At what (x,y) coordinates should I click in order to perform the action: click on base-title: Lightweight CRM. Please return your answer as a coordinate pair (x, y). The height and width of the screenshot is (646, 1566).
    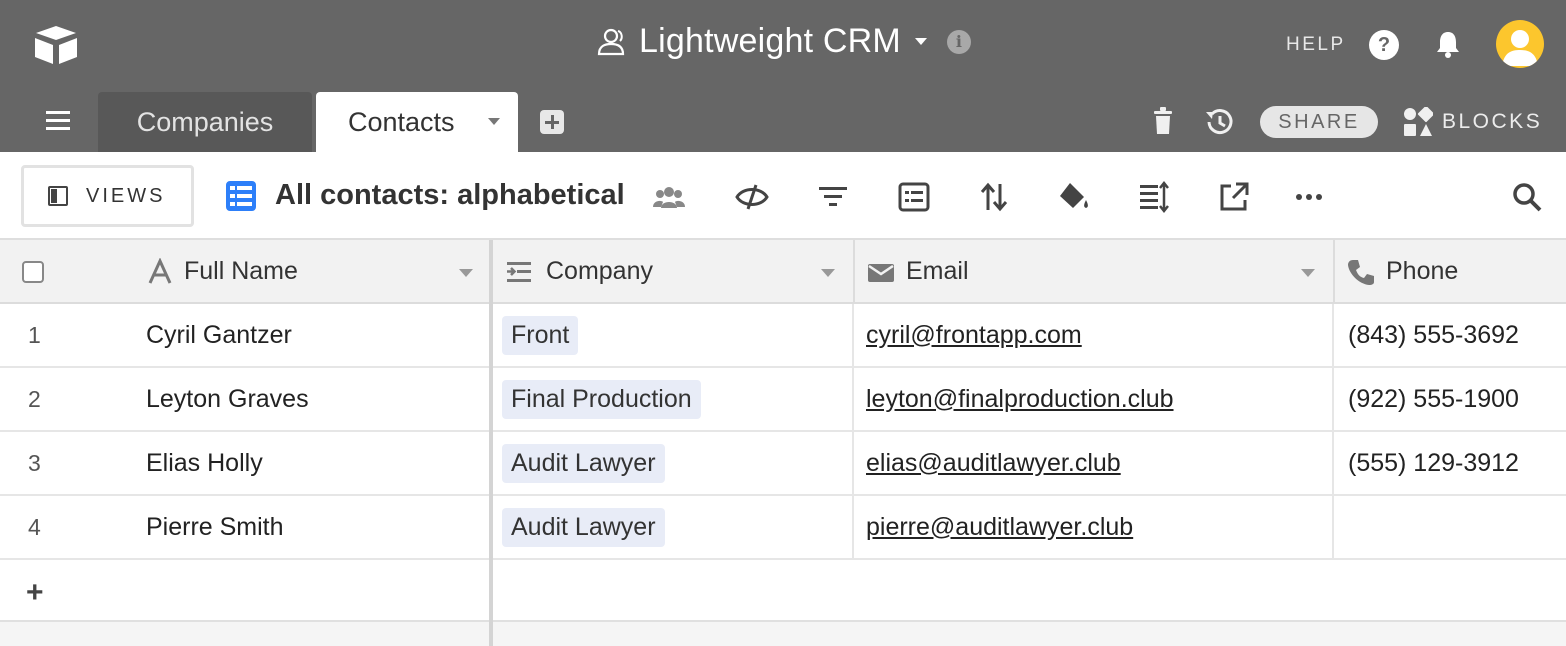
    Looking at the image, I should click on (770, 41).